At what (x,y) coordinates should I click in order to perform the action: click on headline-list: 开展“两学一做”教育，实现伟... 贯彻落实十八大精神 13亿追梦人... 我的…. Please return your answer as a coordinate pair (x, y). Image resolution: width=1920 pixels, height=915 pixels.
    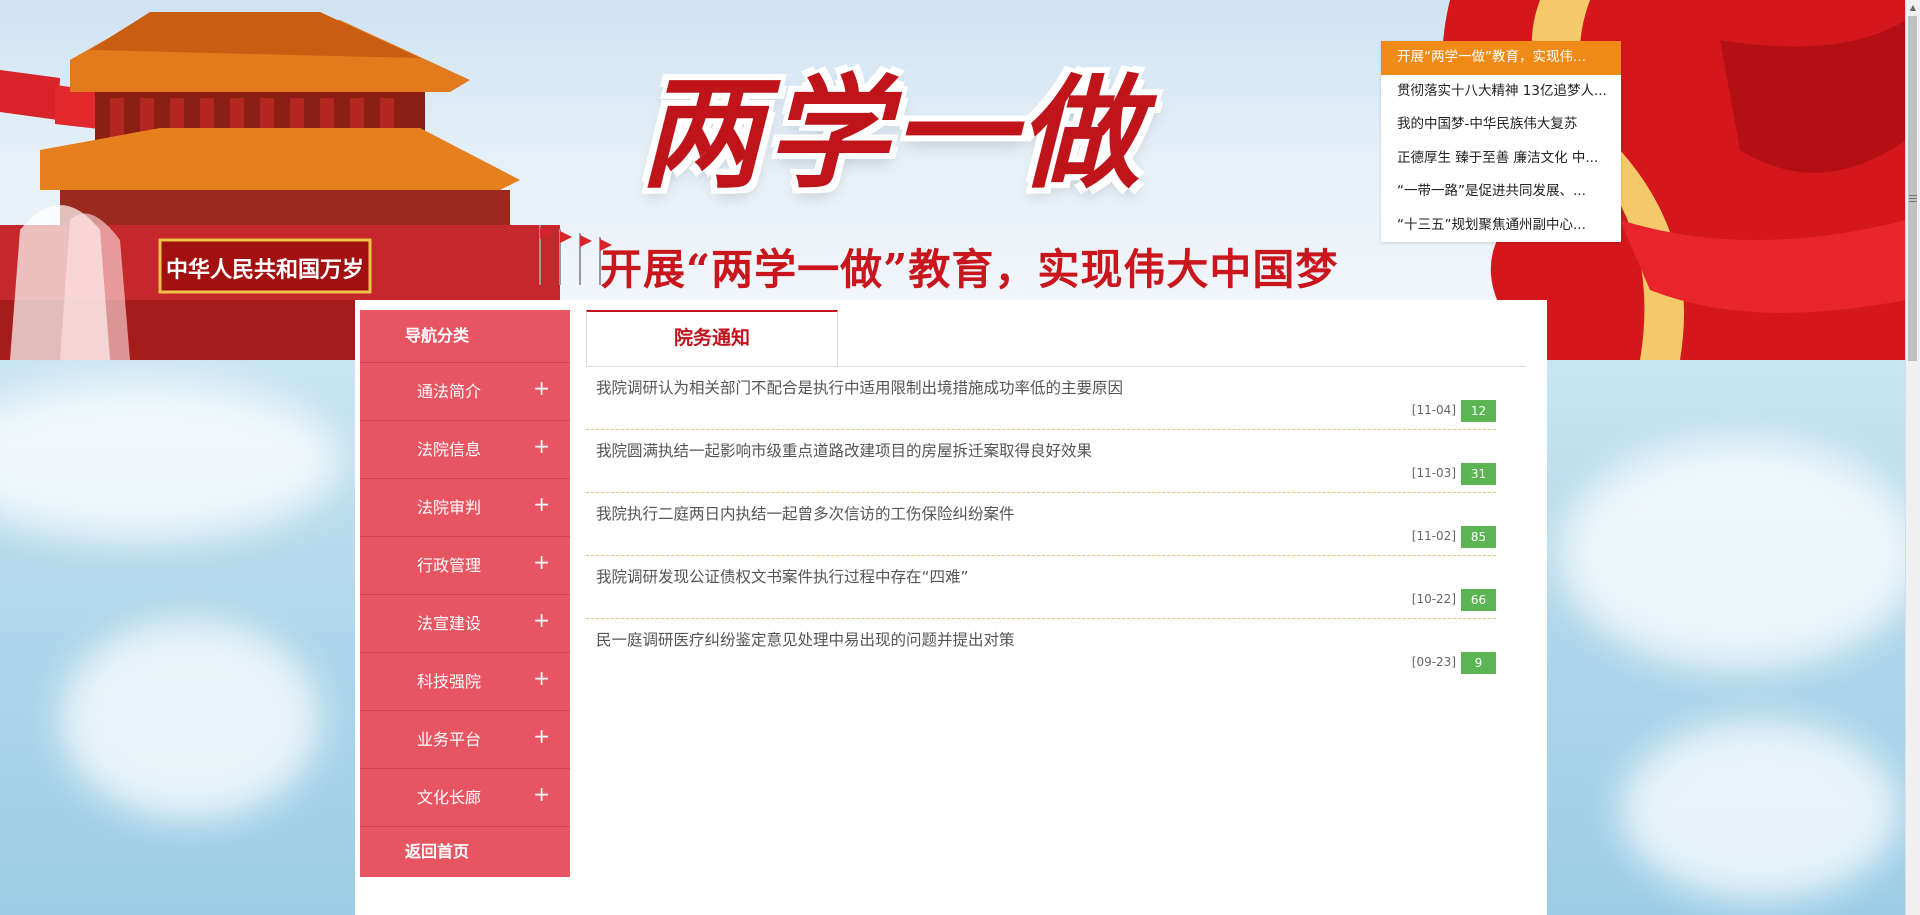
    Looking at the image, I should click on (1501, 141).